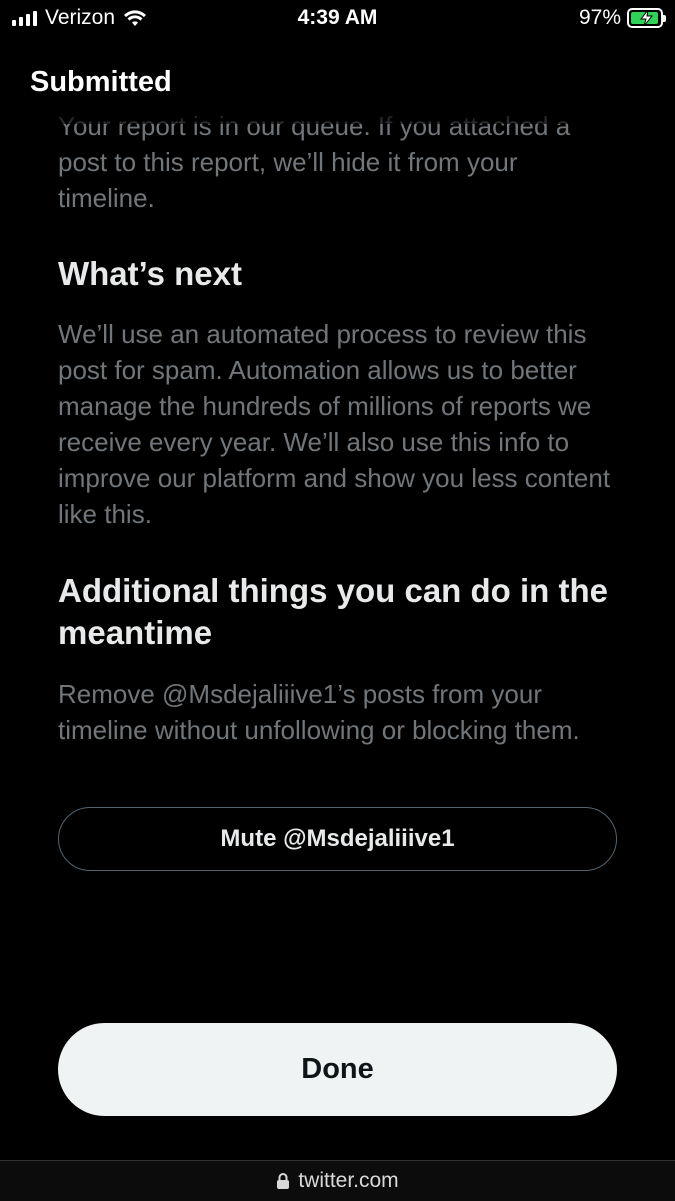  I want to click on mute-user-button: Mute @Msdejaliiive1, so click(337, 839).